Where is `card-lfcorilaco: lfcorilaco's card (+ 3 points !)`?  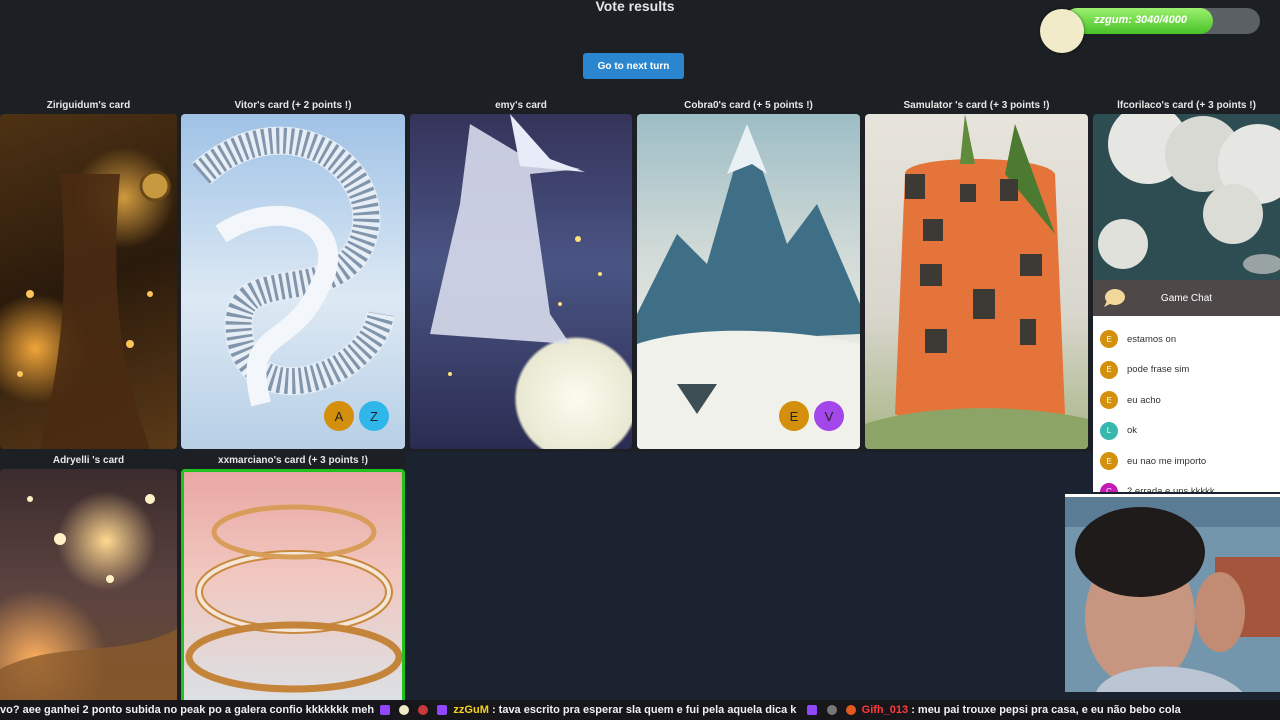
card-lfcorilaco: lfcorilaco's card (+ 3 points !) is located at coordinates (1186, 190).